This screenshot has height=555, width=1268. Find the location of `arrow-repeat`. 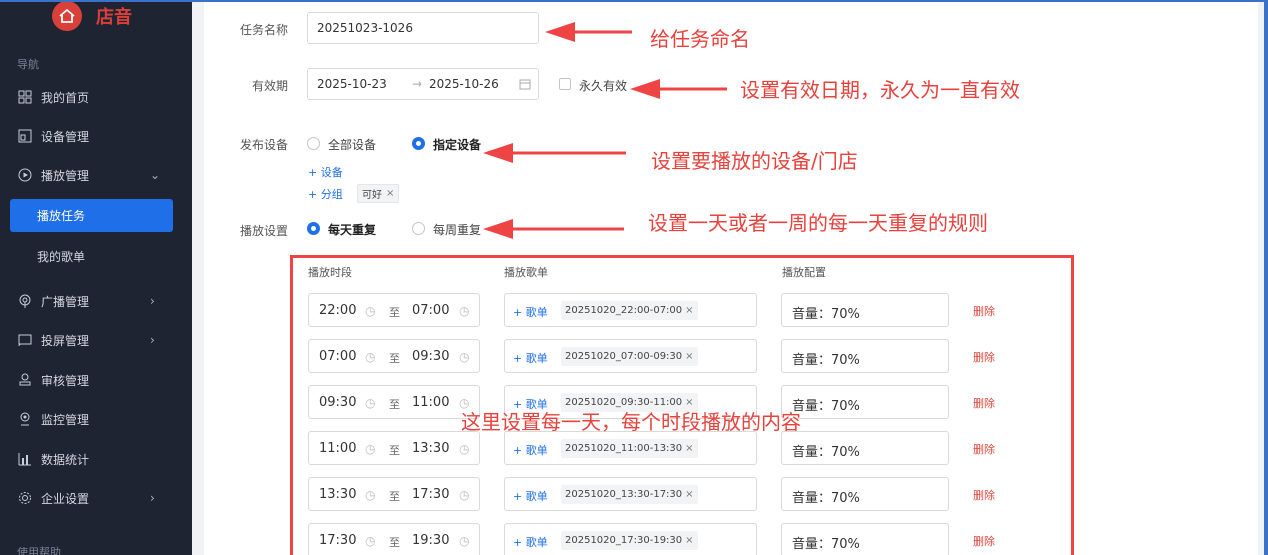

arrow-repeat is located at coordinates (553, 229).